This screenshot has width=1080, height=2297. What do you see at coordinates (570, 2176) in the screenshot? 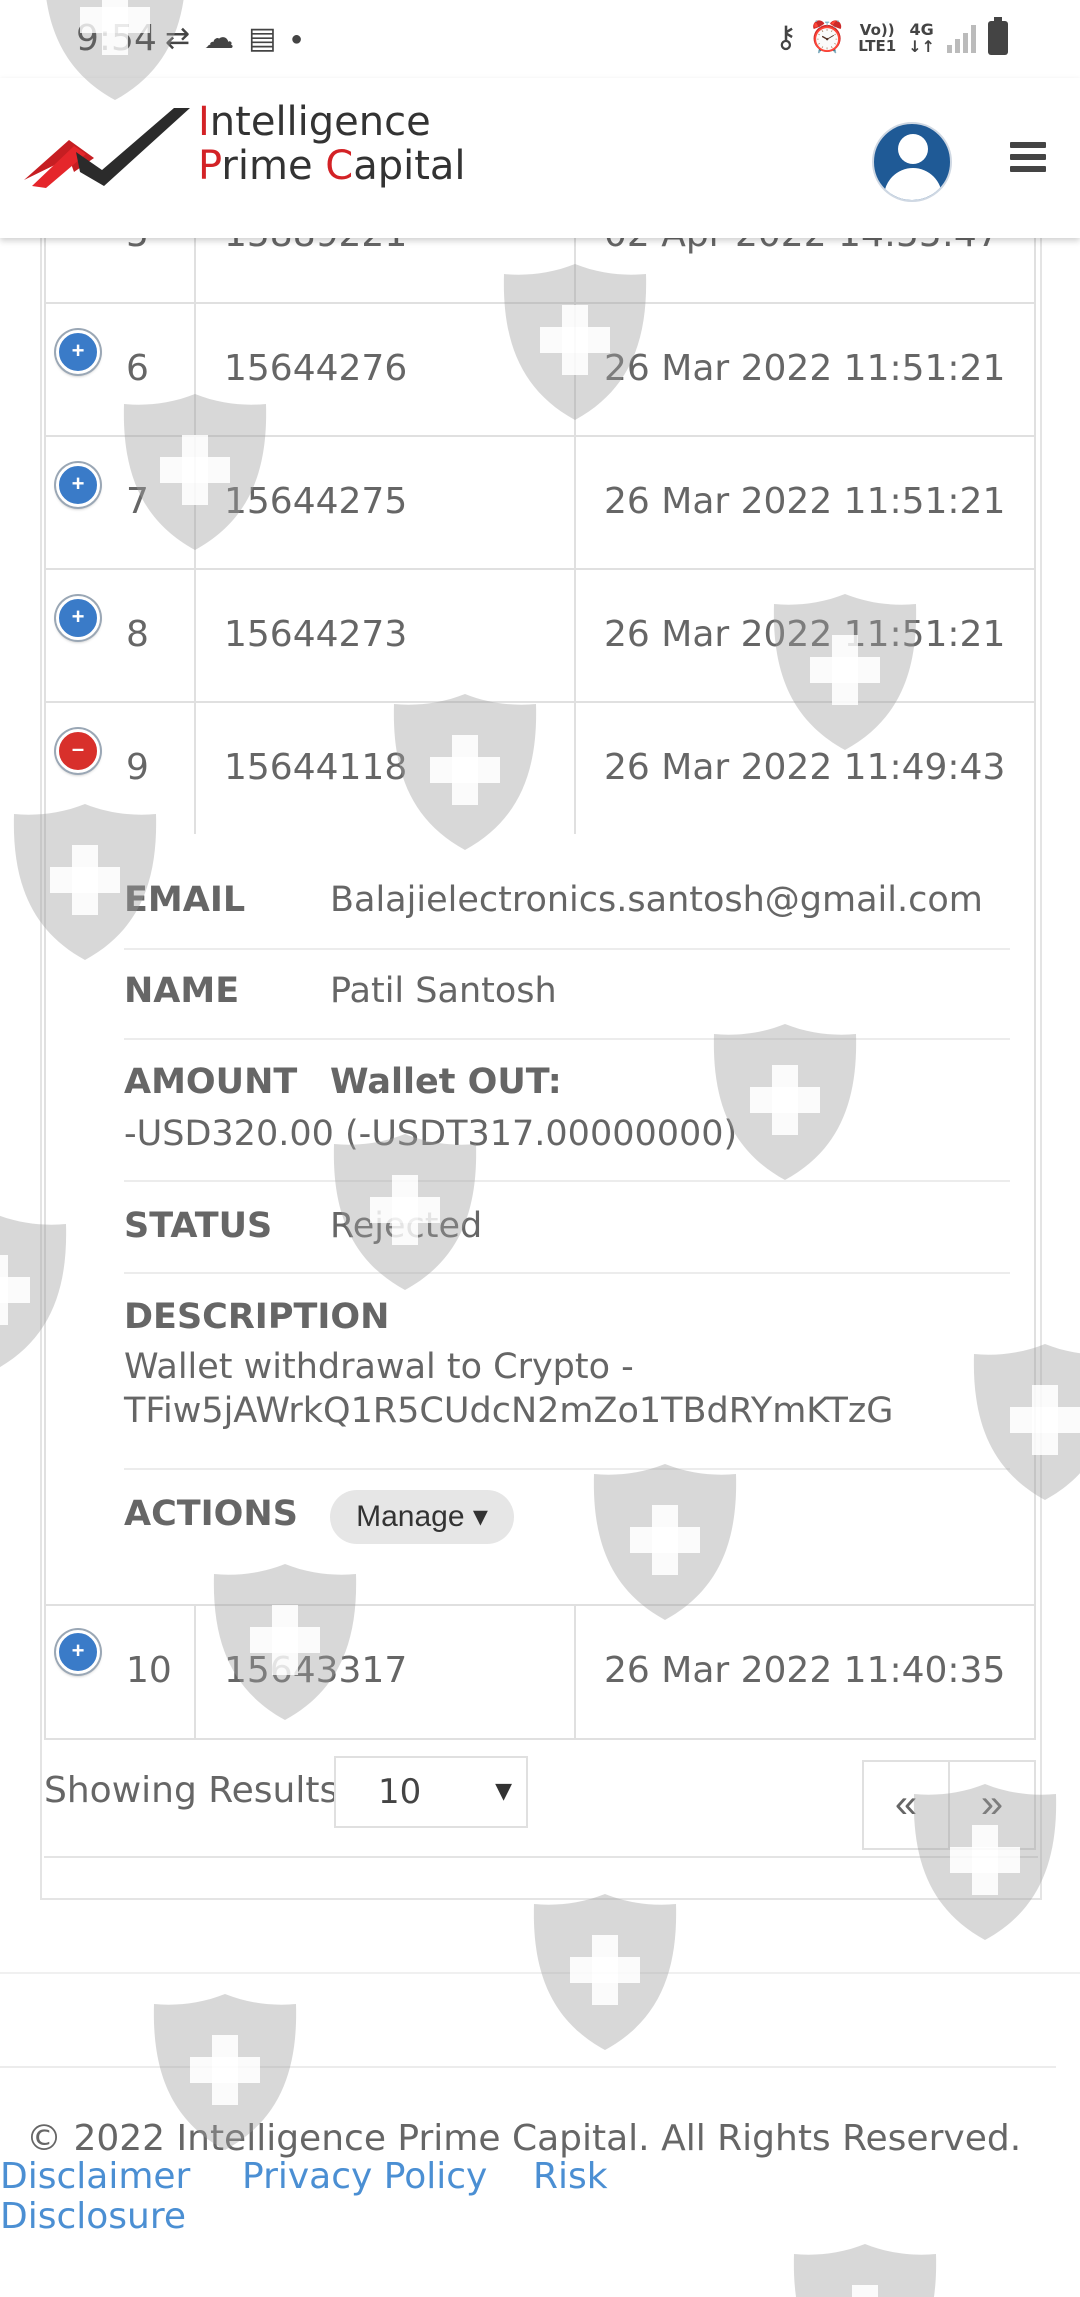
I see `risk-disclosure-link: Risk` at bounding box center [570, 2176].